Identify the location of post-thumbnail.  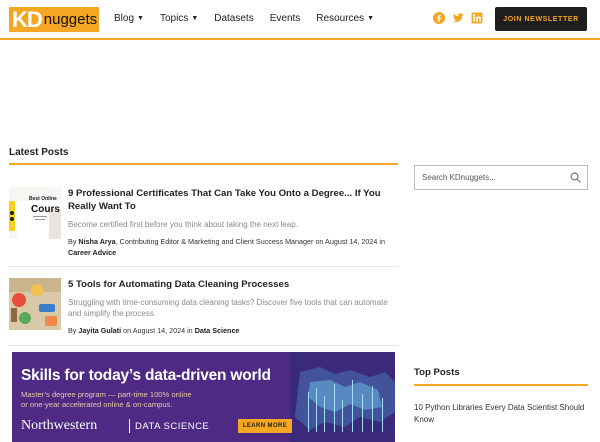
(35, 304).